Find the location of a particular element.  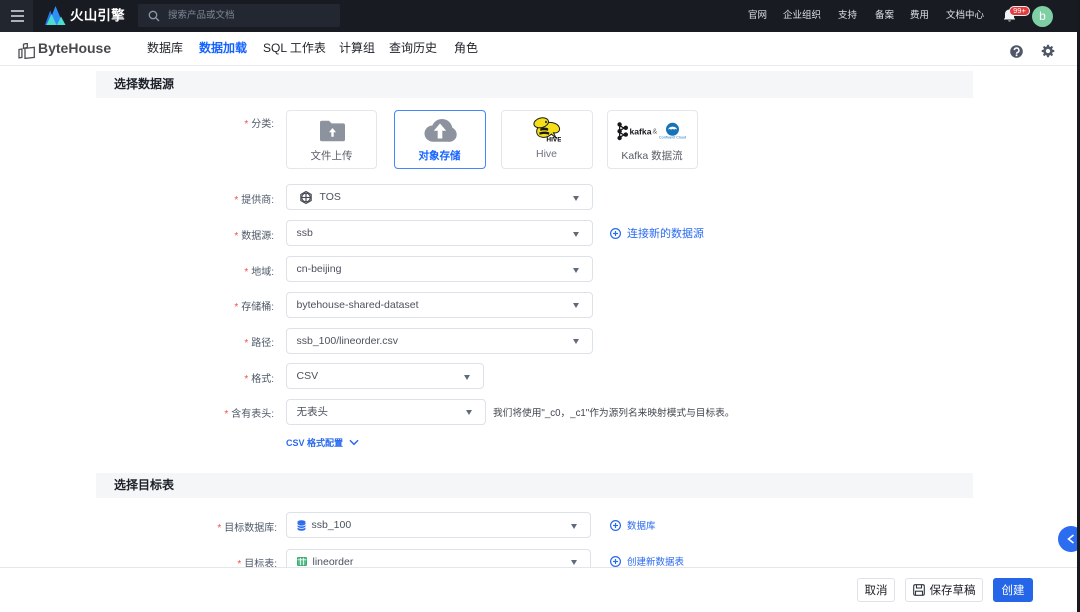

svg-text: kafka is located at coordinates (640, 131).